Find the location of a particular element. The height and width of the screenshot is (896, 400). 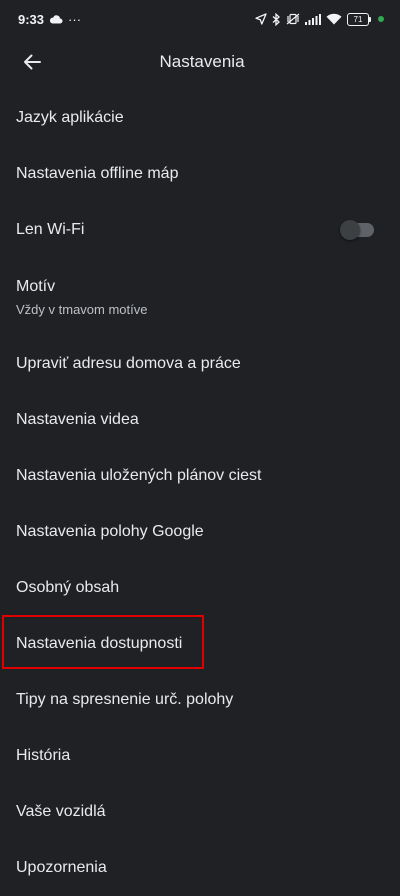

setting-video: Nastavenia videa is located at coordinates (200, 420).